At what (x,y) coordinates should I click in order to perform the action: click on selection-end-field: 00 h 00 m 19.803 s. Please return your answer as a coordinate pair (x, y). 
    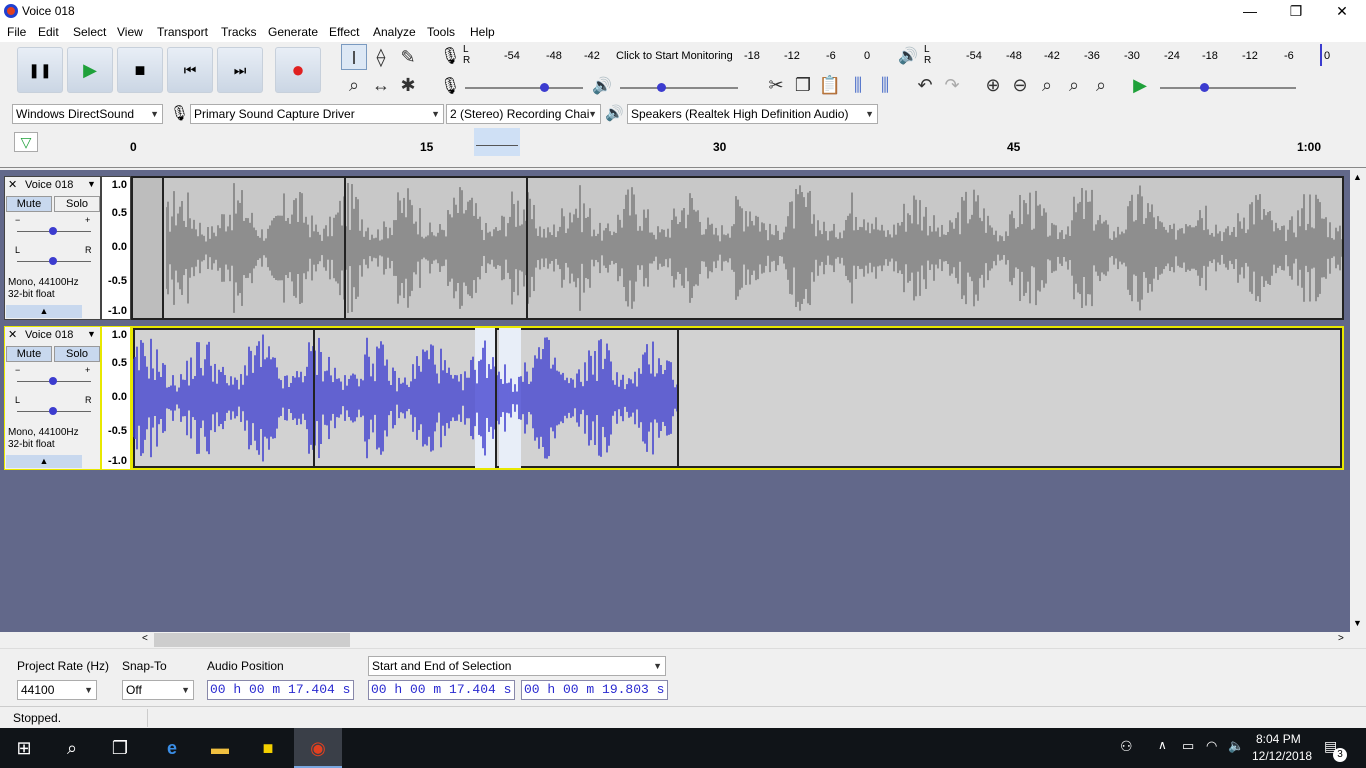
    Looking at the image, I should click on (594, 690).